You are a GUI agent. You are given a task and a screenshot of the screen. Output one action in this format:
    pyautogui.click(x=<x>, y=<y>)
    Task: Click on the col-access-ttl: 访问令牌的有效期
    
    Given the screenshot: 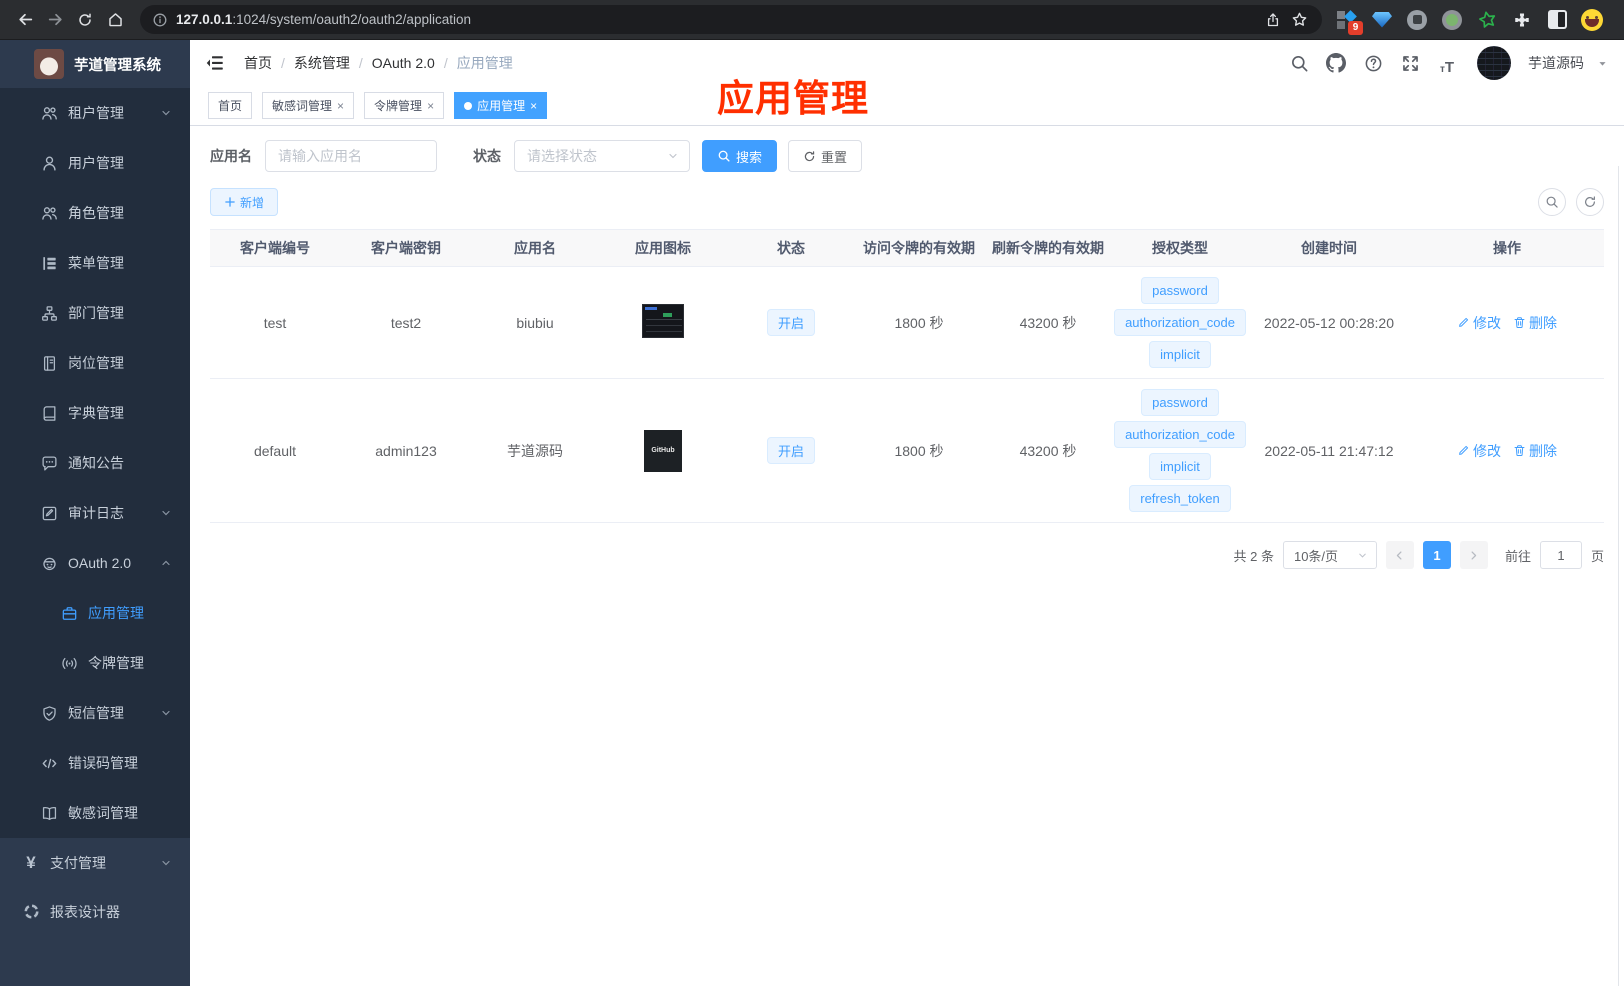 What is the action you would take?
    pyautogui.click(x=919, y=248)
    